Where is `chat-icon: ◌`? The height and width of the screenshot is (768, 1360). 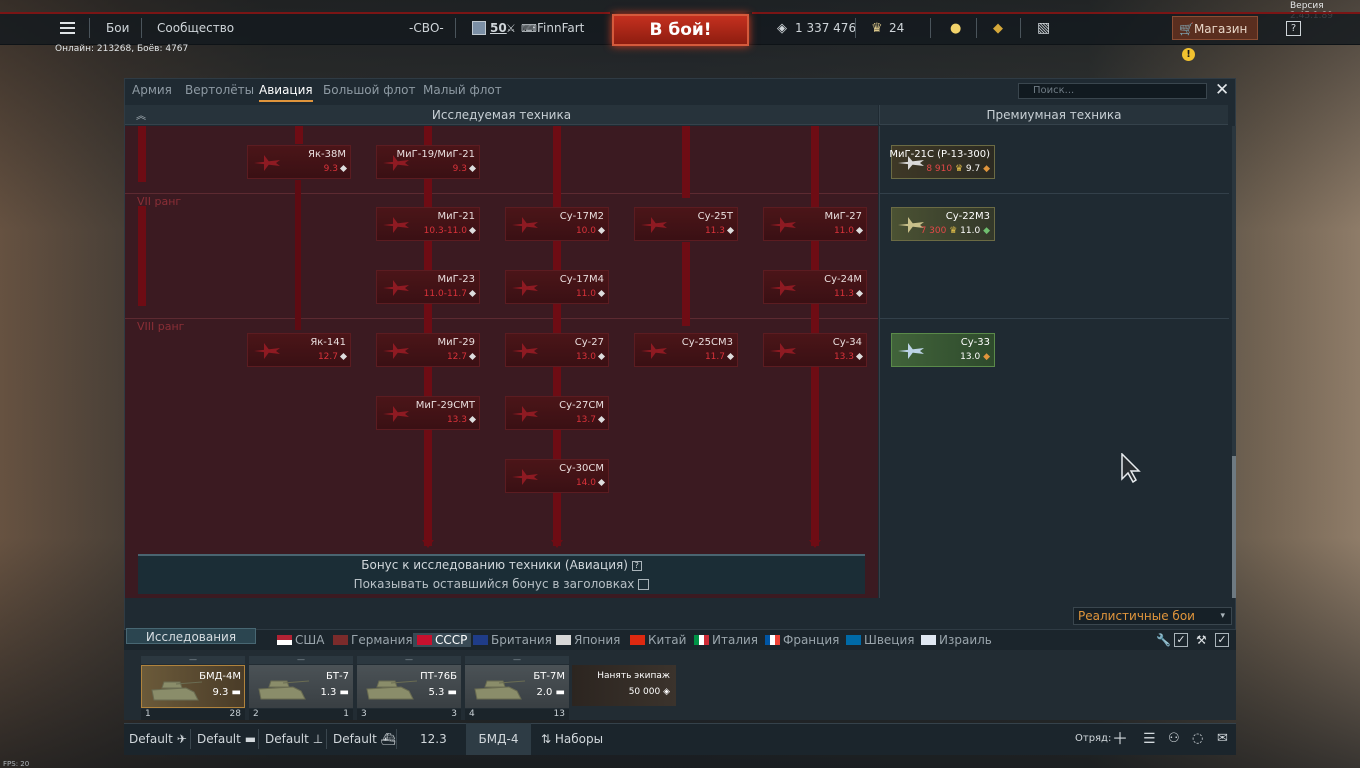 chat-icon: ◌ is located at coordinates (1197, 739).